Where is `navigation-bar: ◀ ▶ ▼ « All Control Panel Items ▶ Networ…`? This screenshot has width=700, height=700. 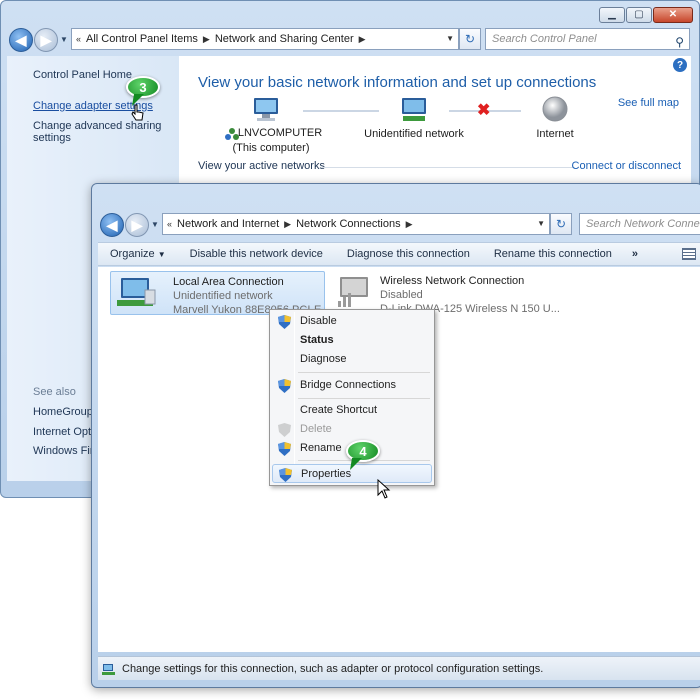
navigation-bar: ◀ ▶ ▼ « All Control Panel Items ▶ Networ… is located at coordinates (349, 40).